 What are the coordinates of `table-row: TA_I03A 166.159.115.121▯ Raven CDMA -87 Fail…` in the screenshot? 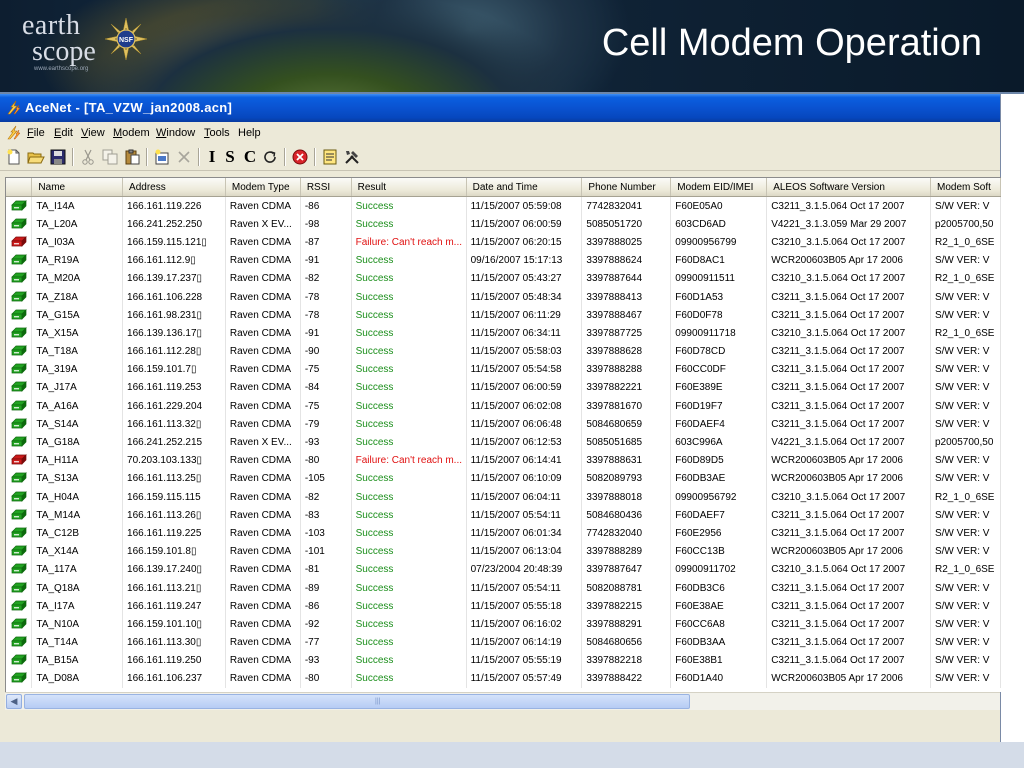 It's located at (503, 242).